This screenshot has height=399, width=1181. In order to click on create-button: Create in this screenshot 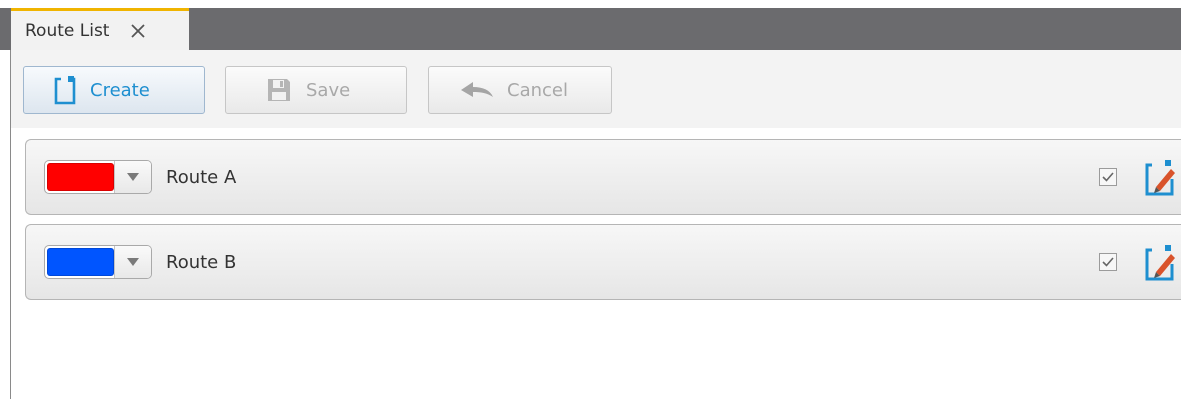, I will do `click(114, 90)`.